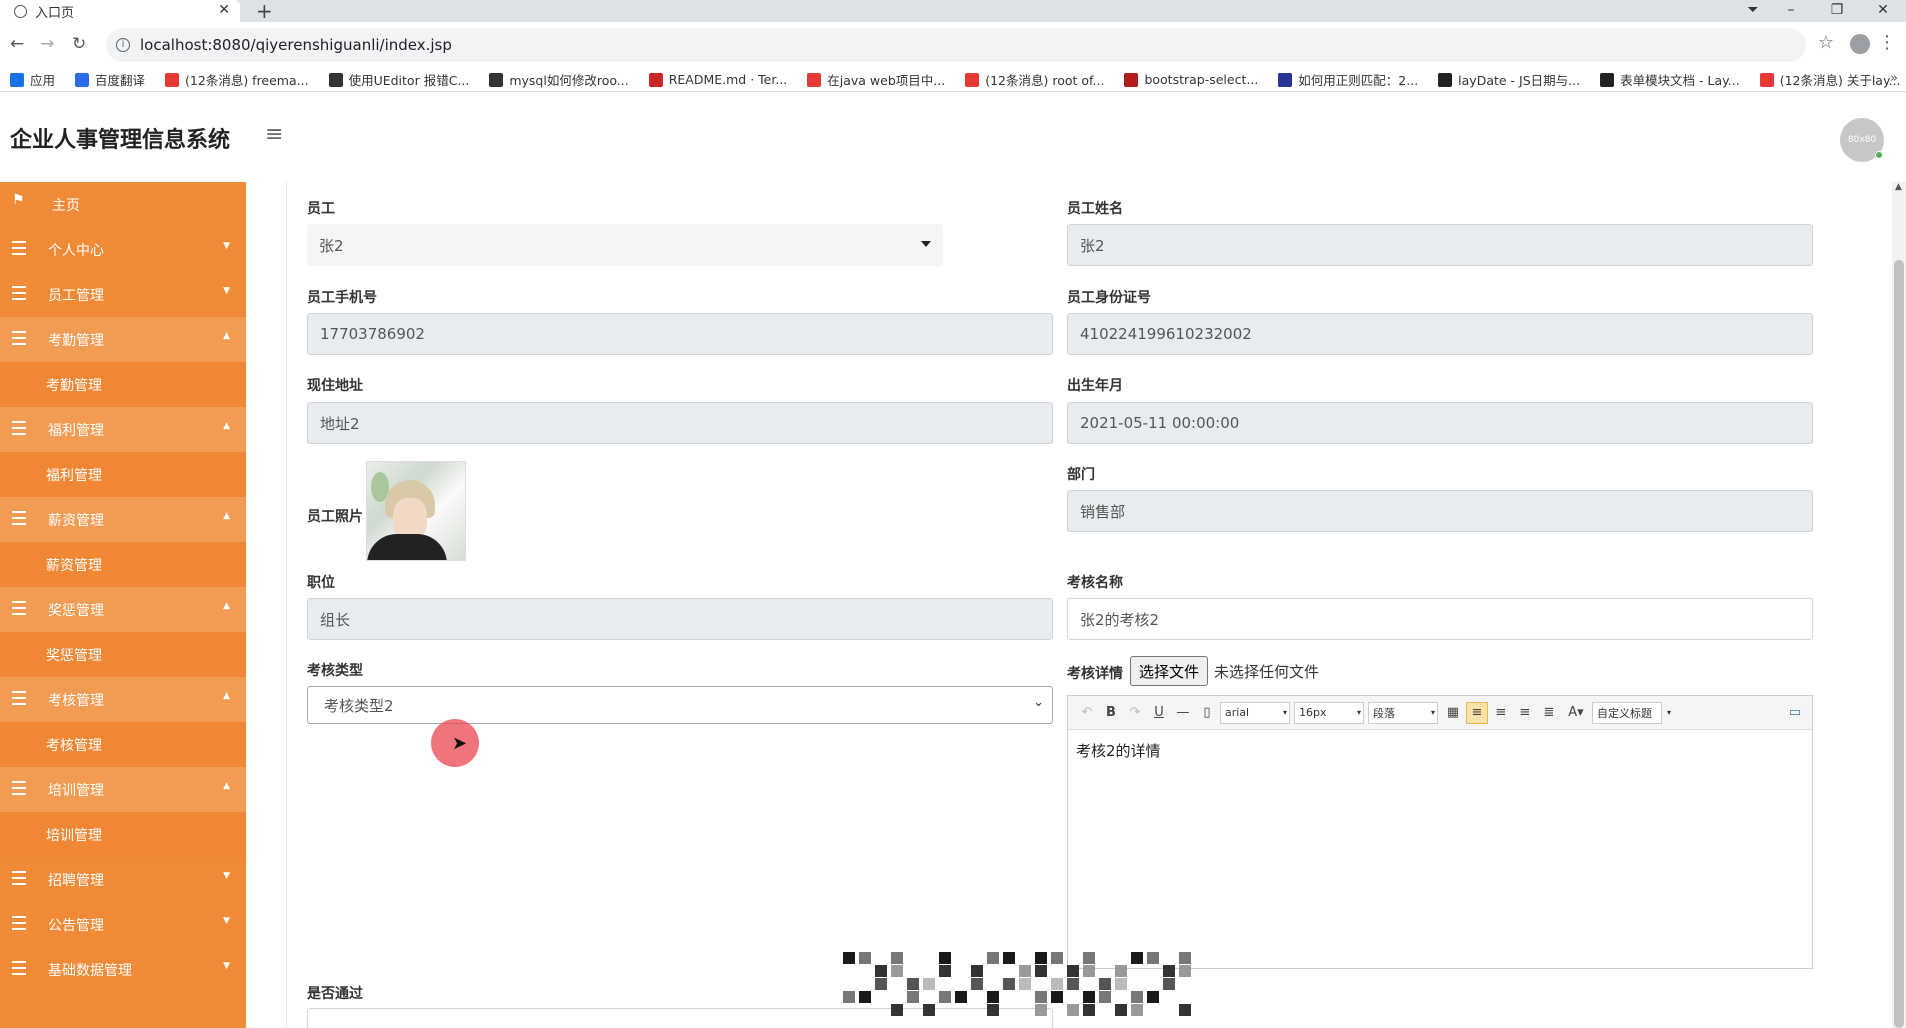 Image resolution: width=1906 pixels, height=1028 pixels. I want to click on sidebar-item: 员工管理 ▼, so click(123, 294).